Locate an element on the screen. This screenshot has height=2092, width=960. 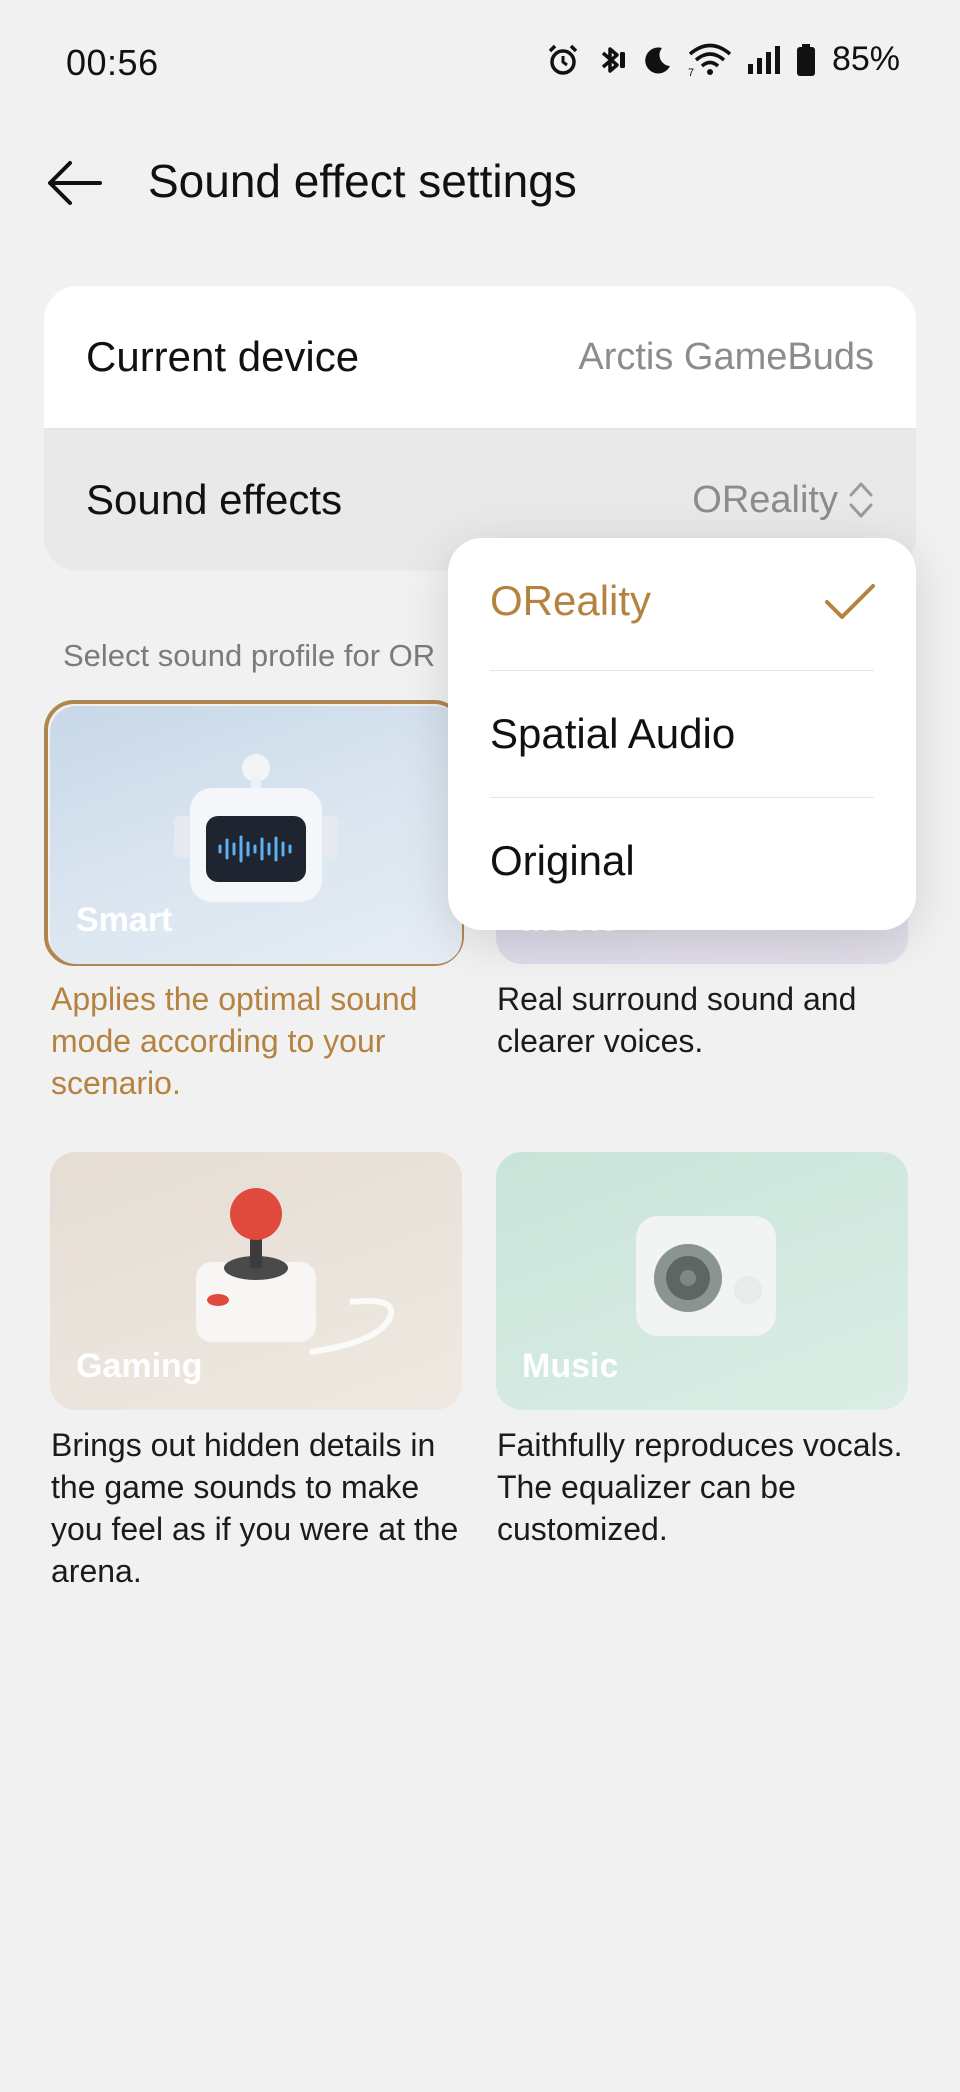
profile-label-smart: Smart is located at coordinates (124, 920).